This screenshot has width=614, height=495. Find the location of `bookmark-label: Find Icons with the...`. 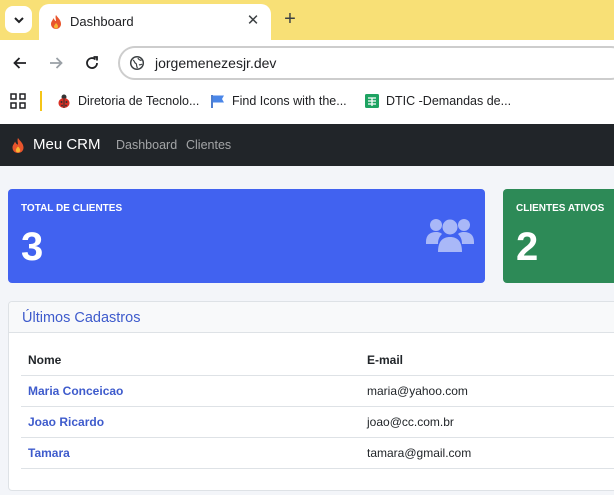

bookmark-label: Find Icons with the... is located at coordinates (289, 101).